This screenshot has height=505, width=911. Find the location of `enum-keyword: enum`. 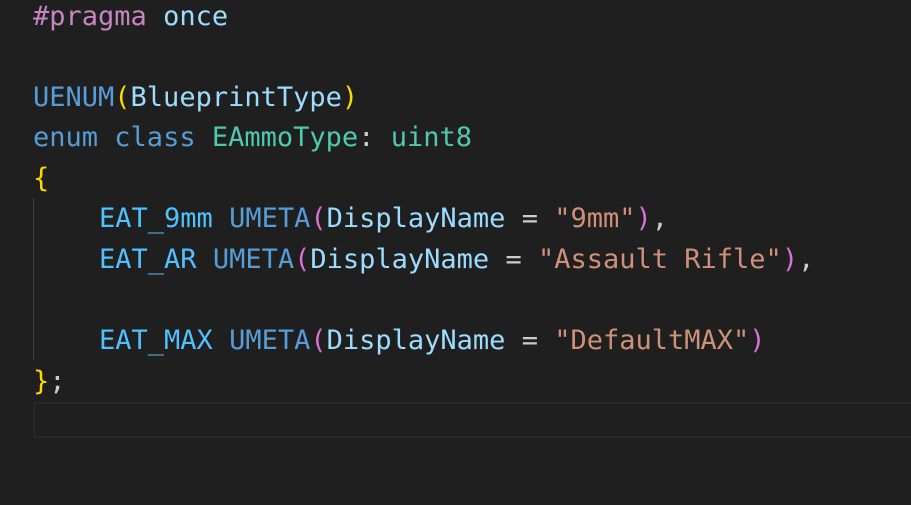

enum-keyword: enum is located at coordinates (66, 137).